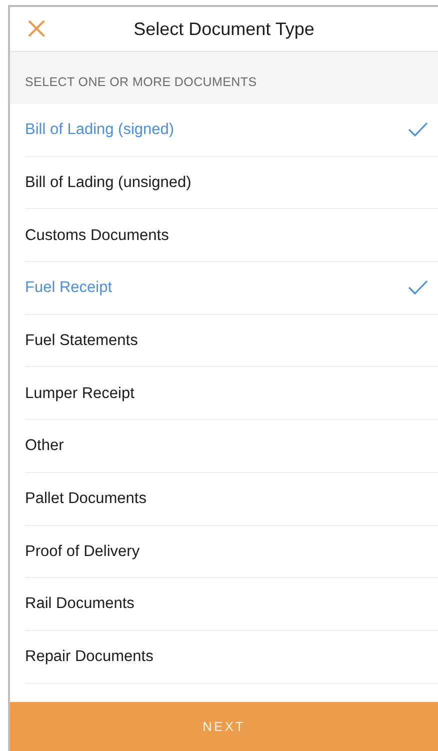 The height and width of the screenshot is (751, 438). Describe the element at coordinates (231, 552) in the screenshot. I see `document-option: Proof of Delivery` at that location.